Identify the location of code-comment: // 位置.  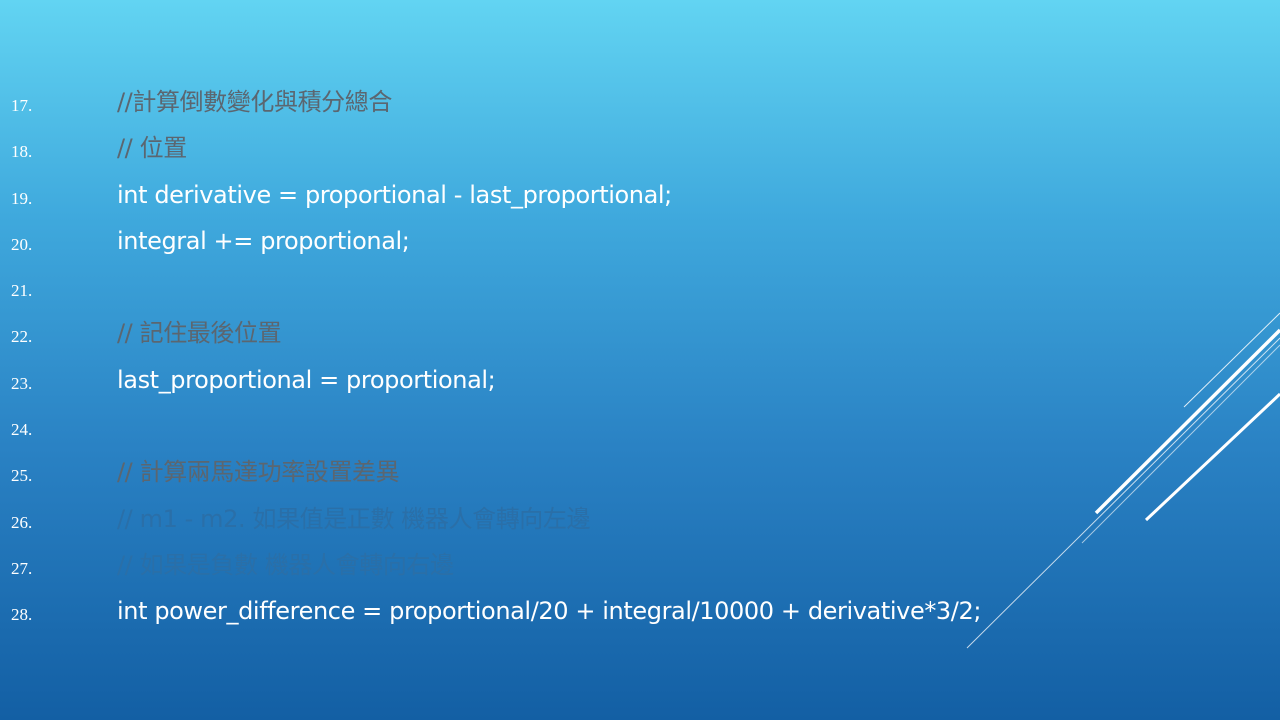
(152, 148).